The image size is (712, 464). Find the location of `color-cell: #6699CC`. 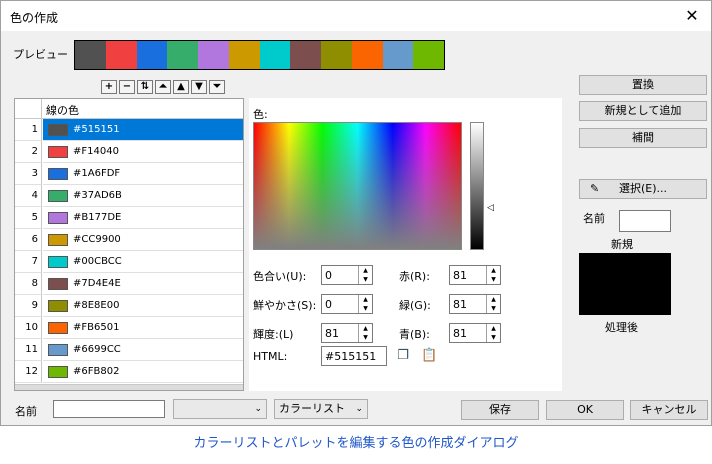

color-cell: #6699CC is located at coordinates (143, 350).